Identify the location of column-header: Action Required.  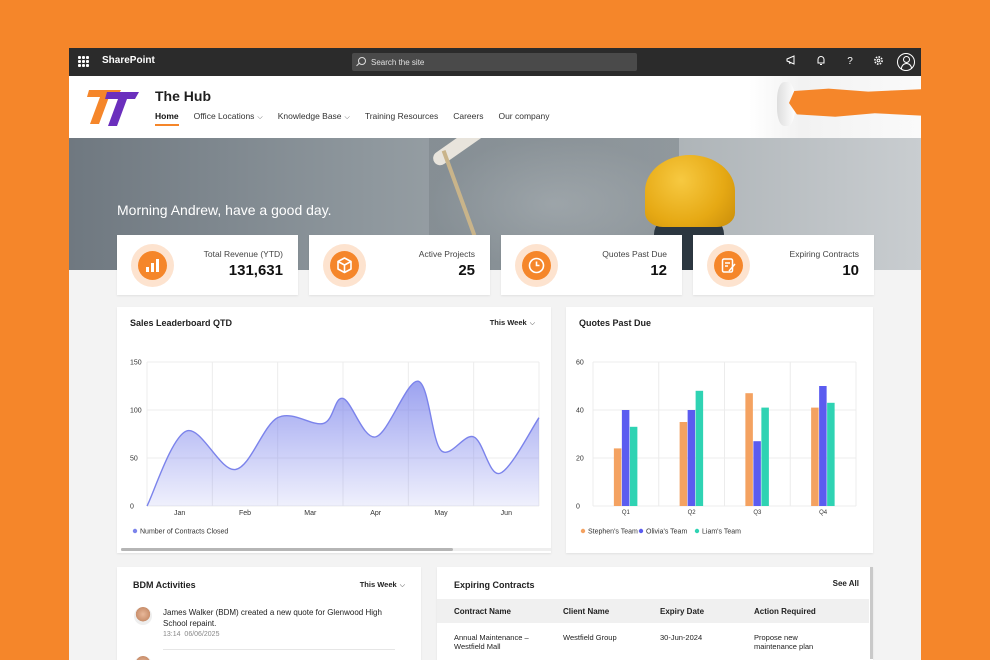
(785, 611).